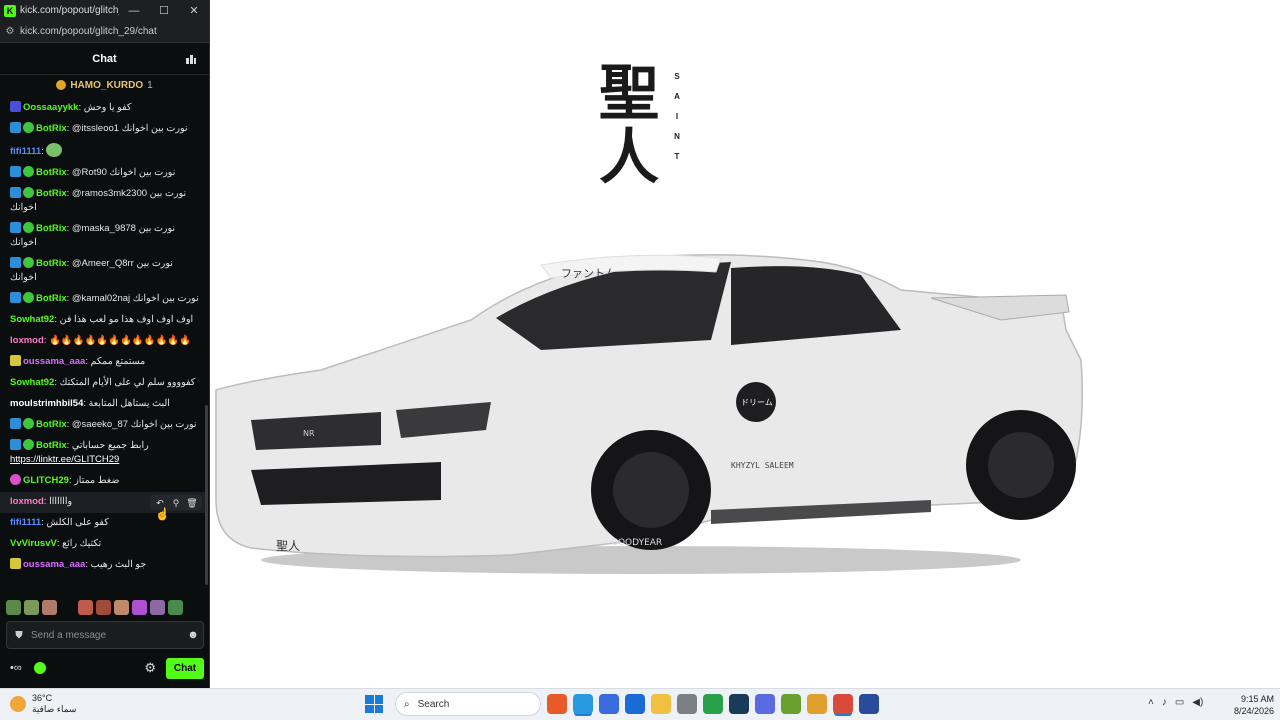 This screenshot has height=720, width=1280. Describe the element at coordinates (105, 668) in the screenshot. I see `chat-bottom-bar: •∞ ⚙ Chat` at that location.